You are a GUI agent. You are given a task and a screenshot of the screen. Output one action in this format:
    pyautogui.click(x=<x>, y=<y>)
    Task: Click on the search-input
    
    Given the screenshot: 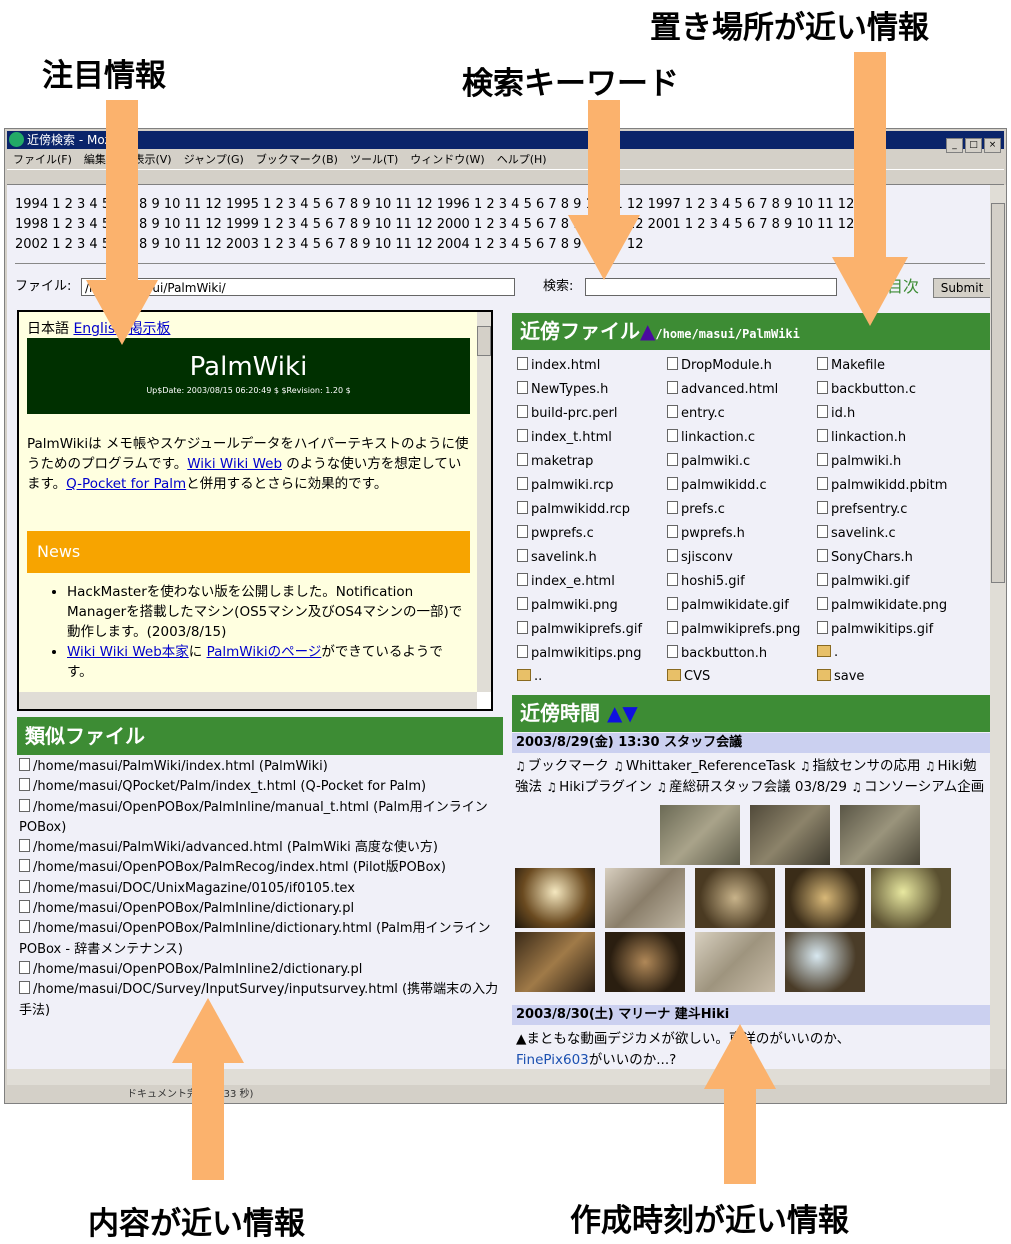 What is the action you would take?
    pyautogui.click(x=711, y=287)
    